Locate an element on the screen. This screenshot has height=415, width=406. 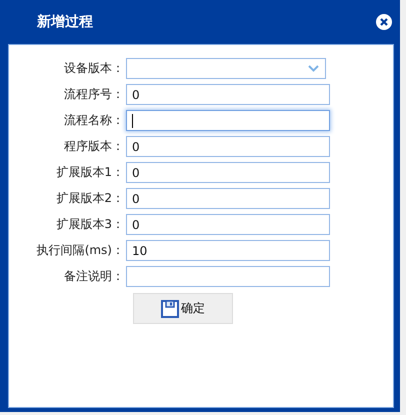
field-label: 设备版本： is located at coordinates (94, 68).